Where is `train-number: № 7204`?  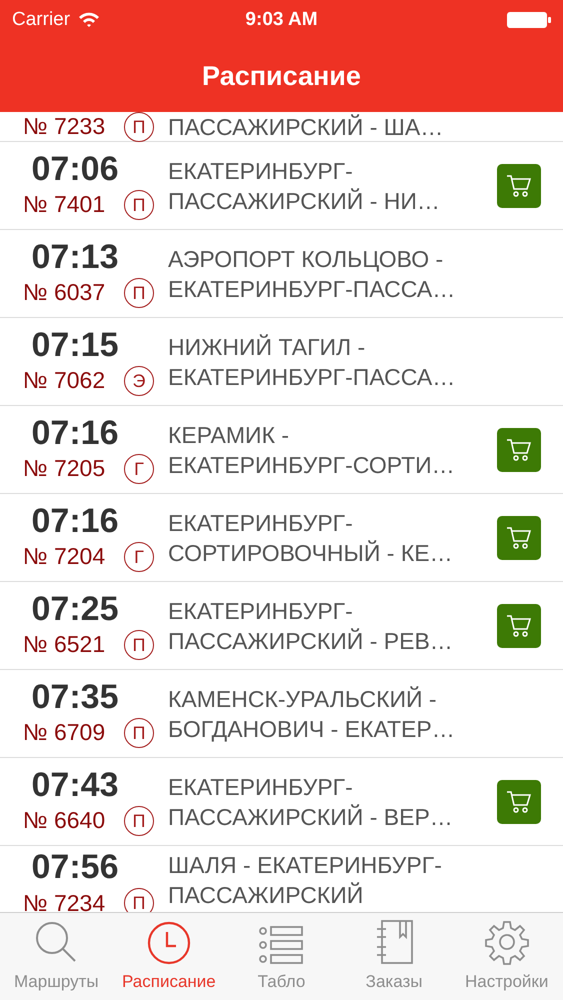
train-number: № 7204 is located at coordinates (64, 556).